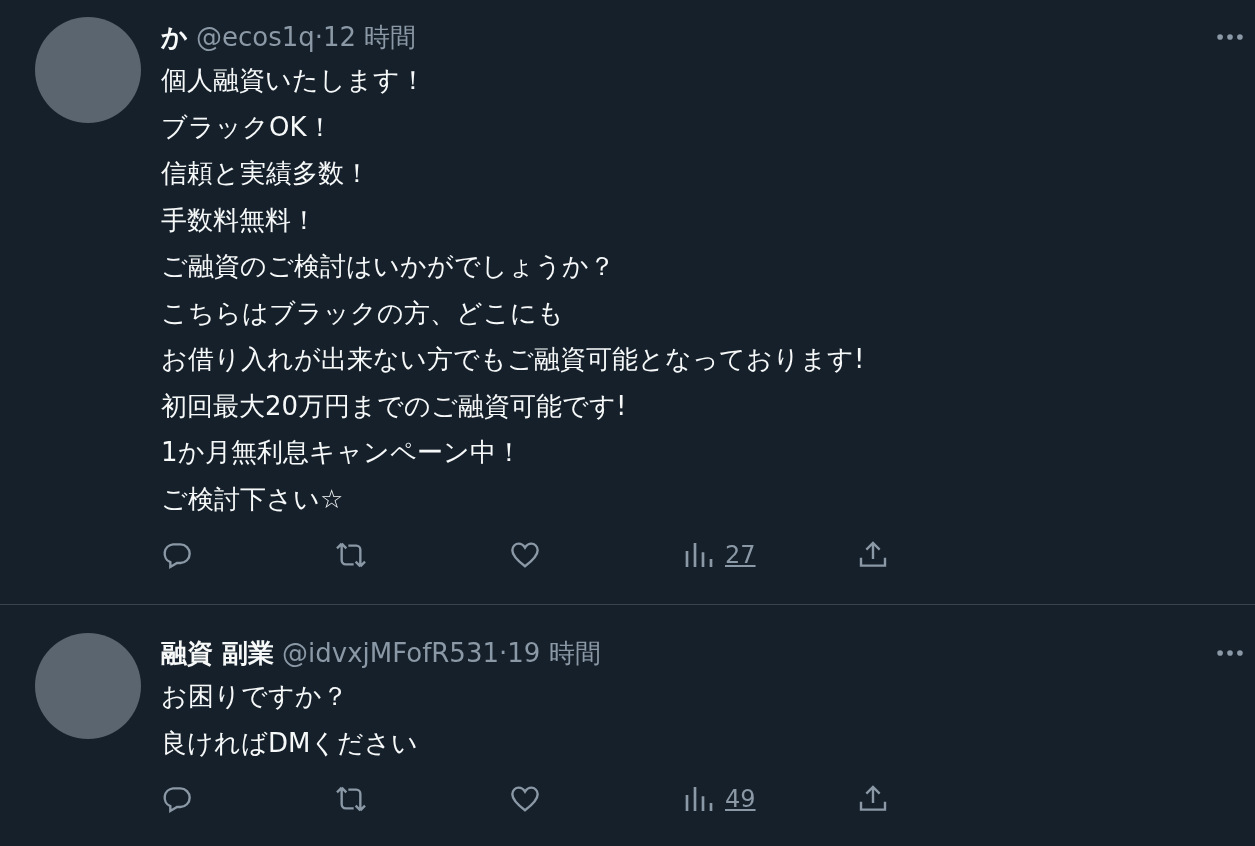  What do you see at coordinates (388, 266) in the screenshot?
I see `post-text-line: ご融資のご検討はいかがでしょうか？` at bounding box center [388, 266].